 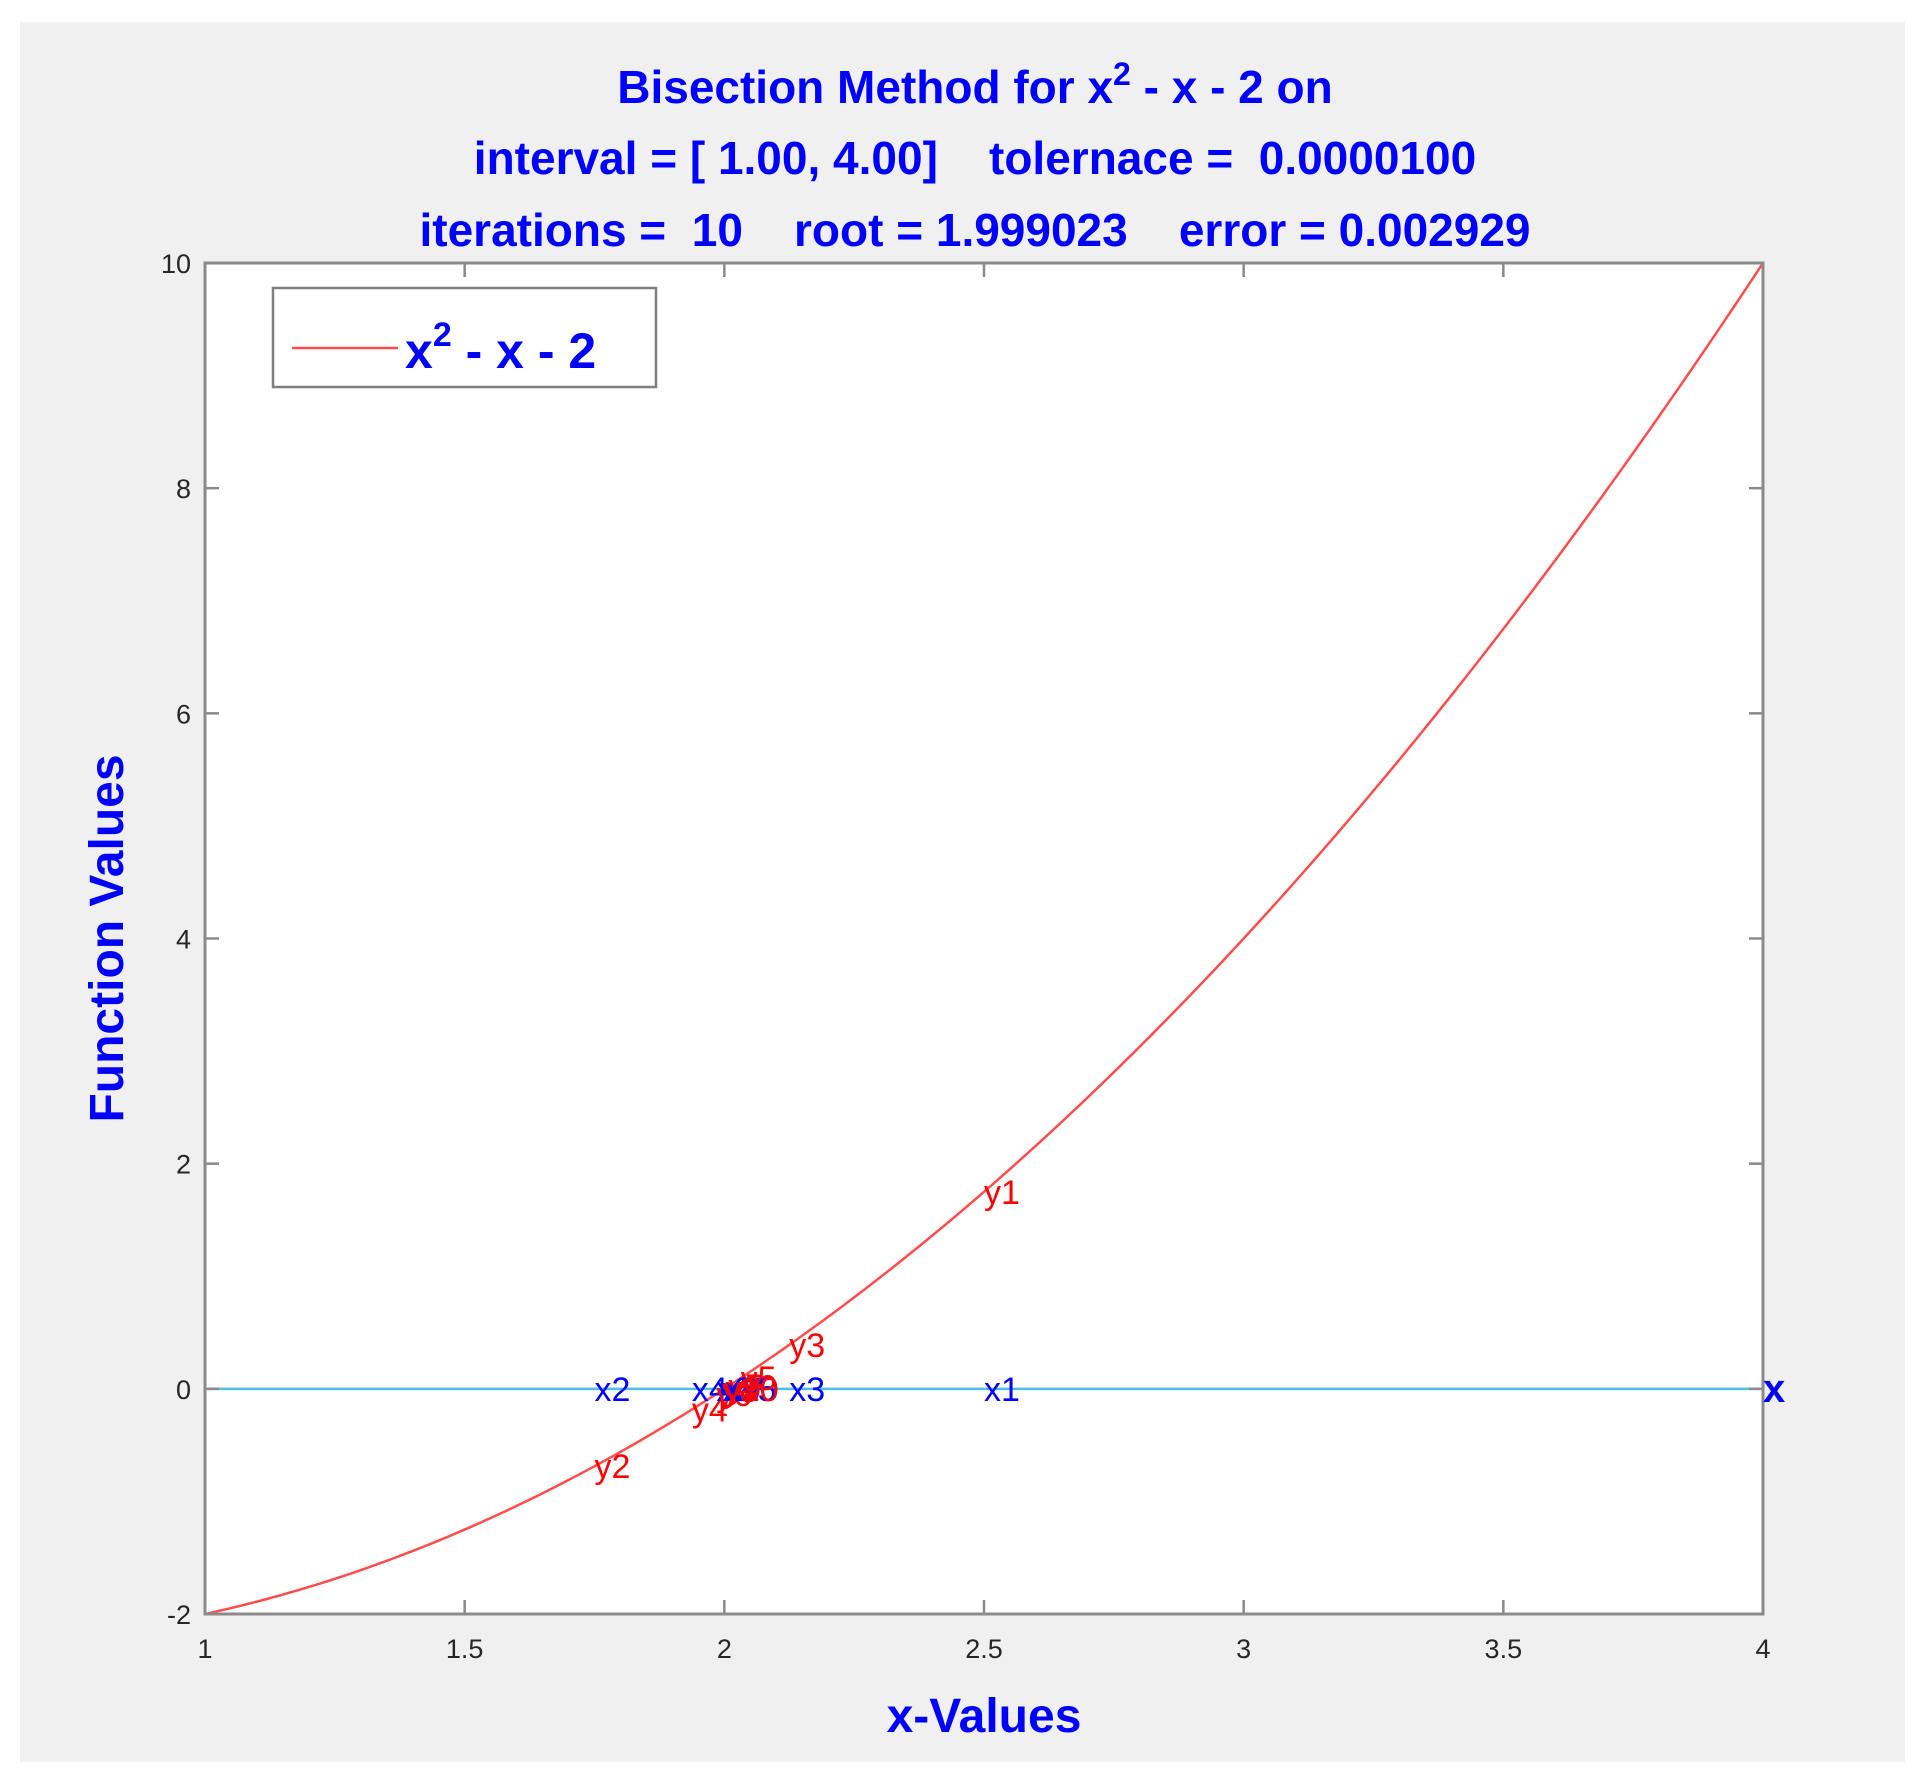 What do you see at coordinates (183, 940) in the screenshot?
I see `y-tick-label: 4` at bounding box center [183, 940].